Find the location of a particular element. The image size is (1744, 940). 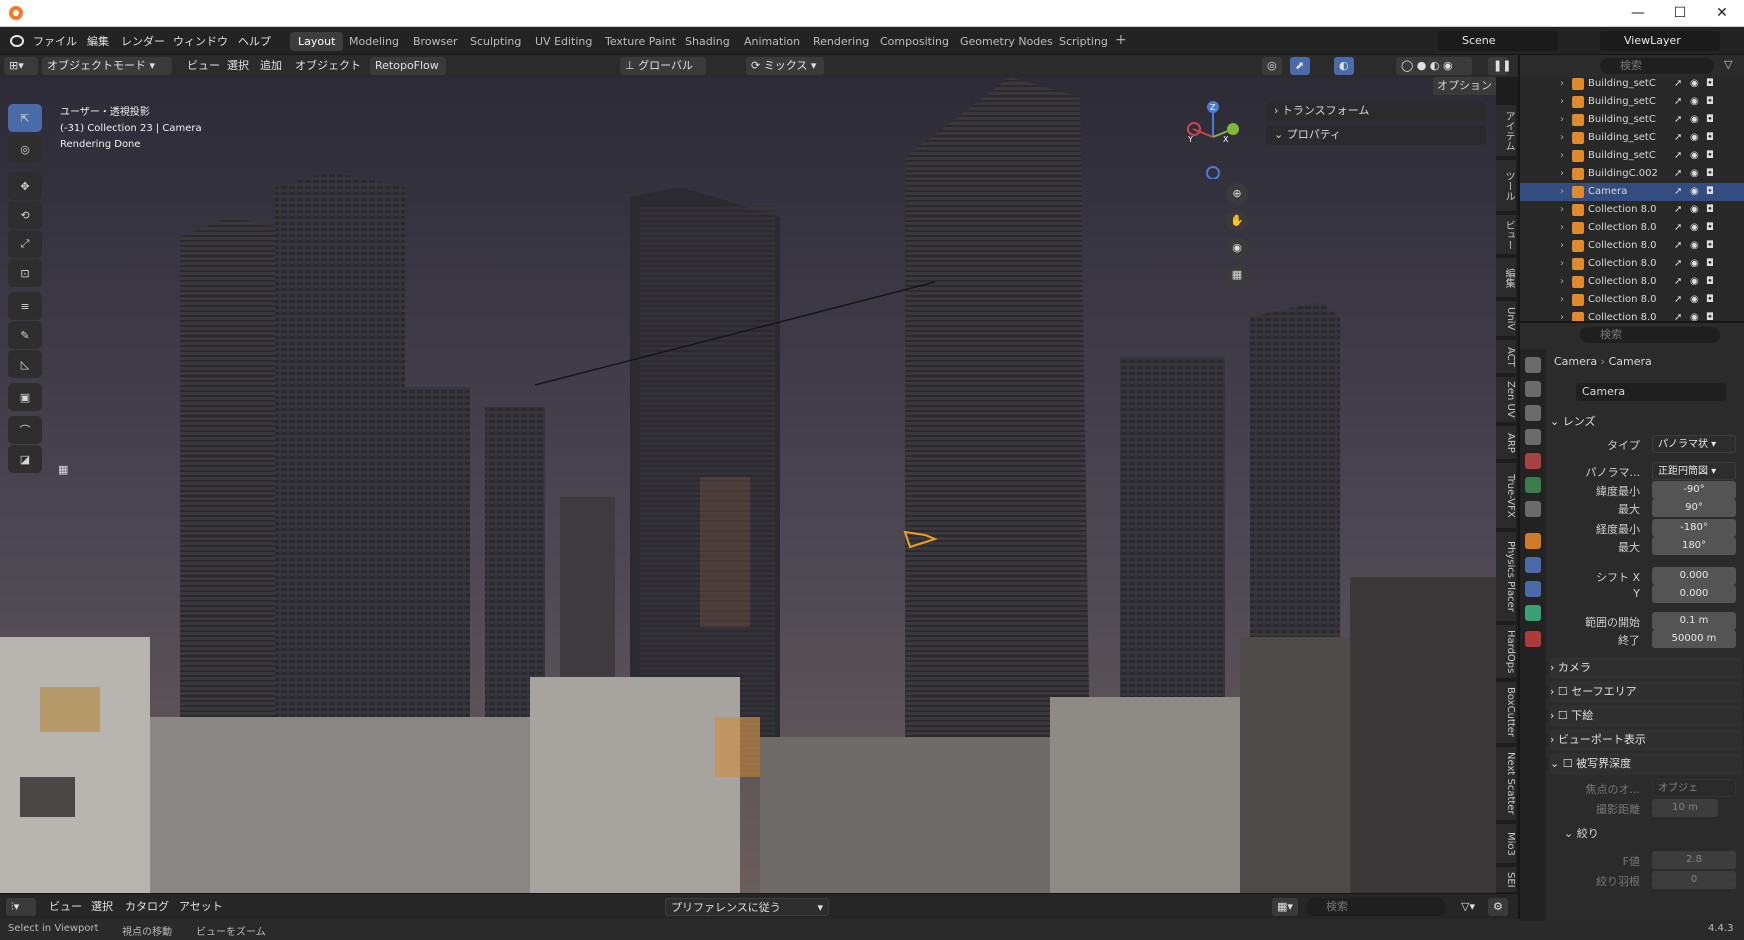

scale-tool-icon: ⤢ is located at coordinates (25, 244).